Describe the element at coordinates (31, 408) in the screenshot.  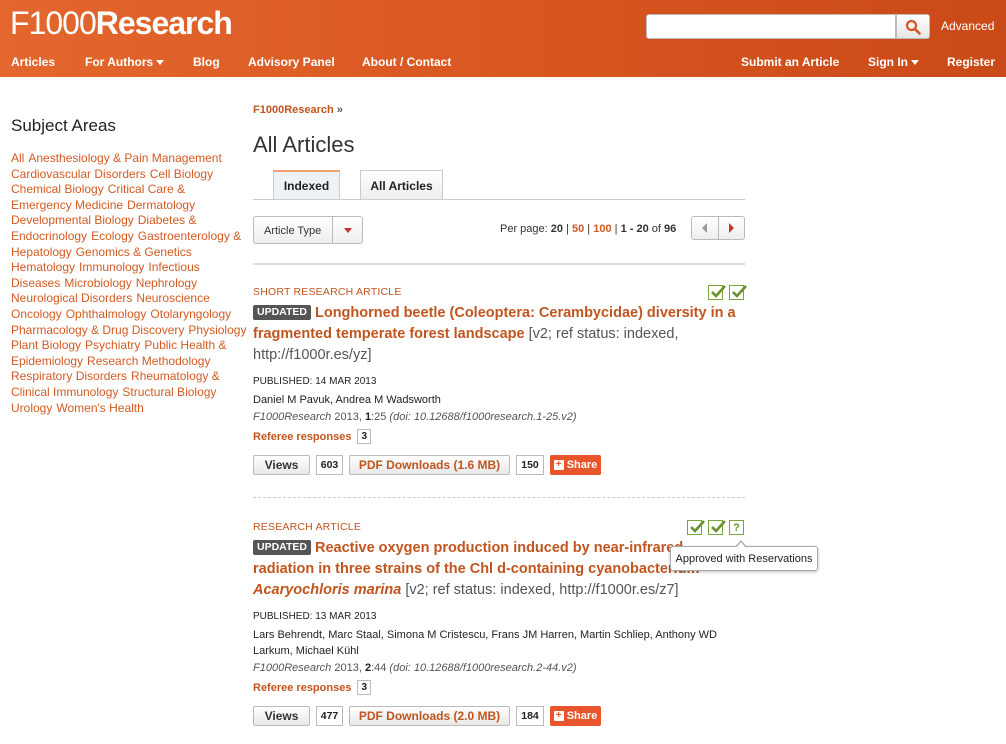
I see `subject-link: Urology` at that location.